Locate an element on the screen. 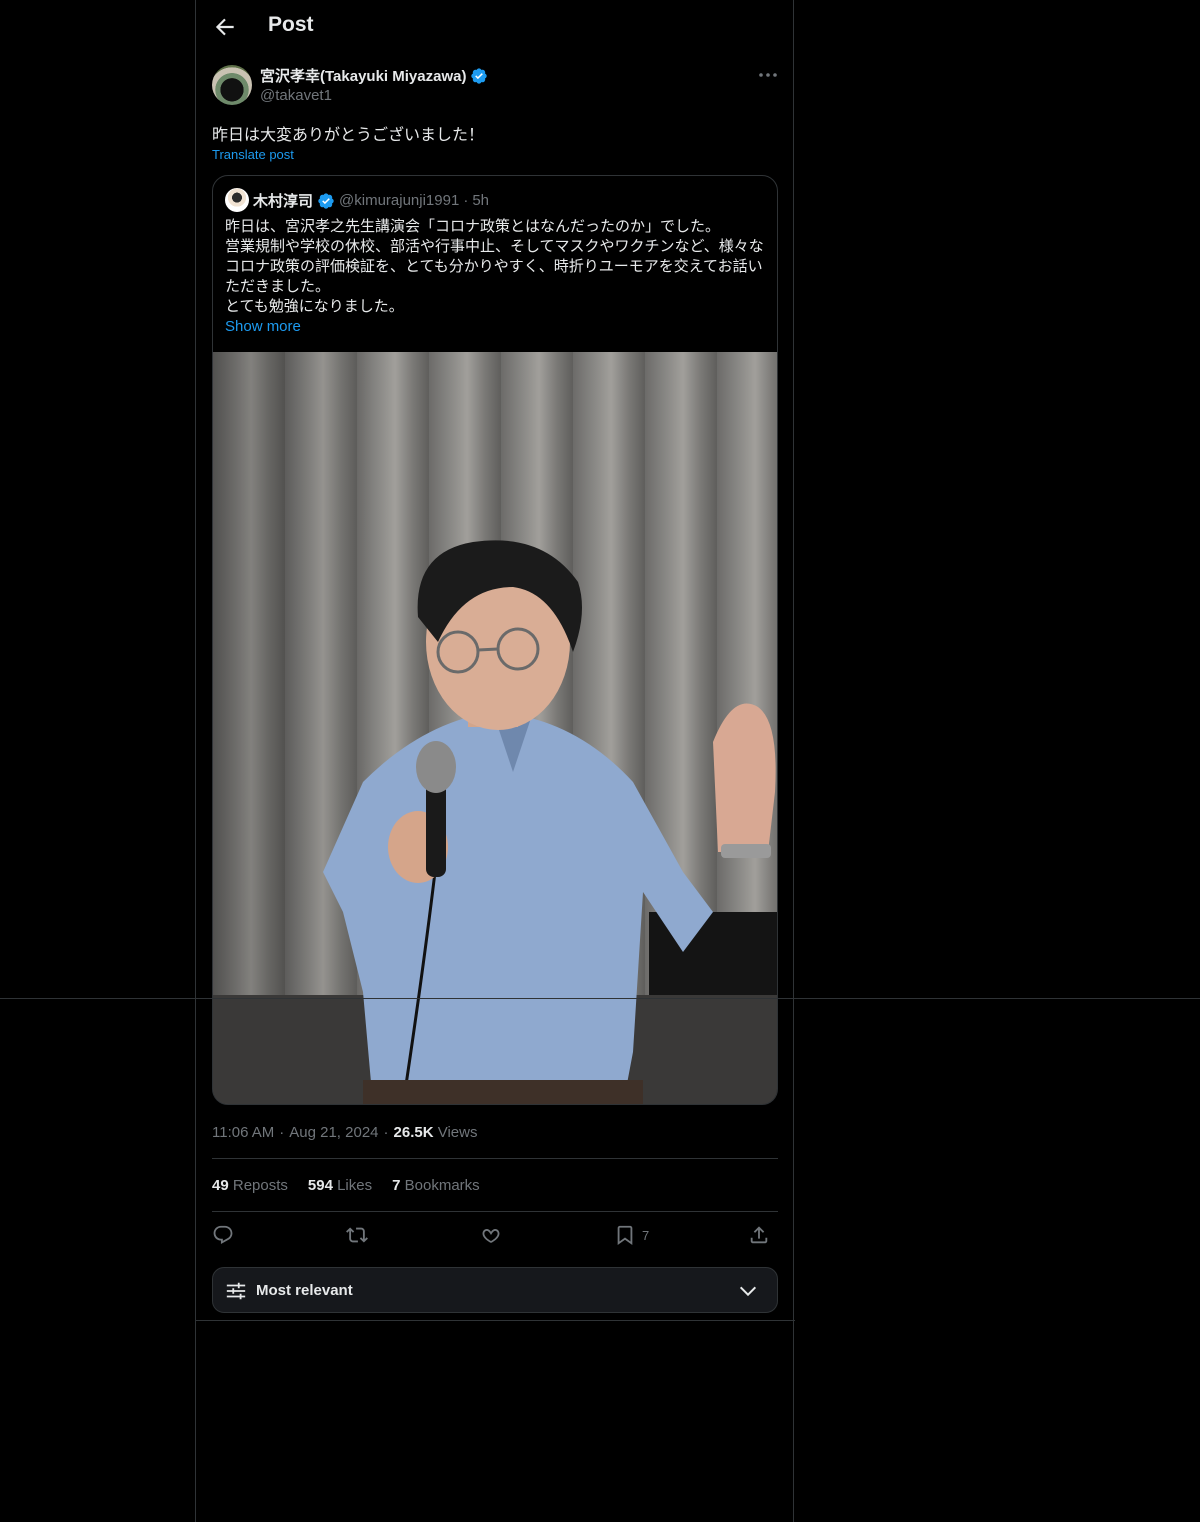  page-title: Post is located at coordinates (291, 24).